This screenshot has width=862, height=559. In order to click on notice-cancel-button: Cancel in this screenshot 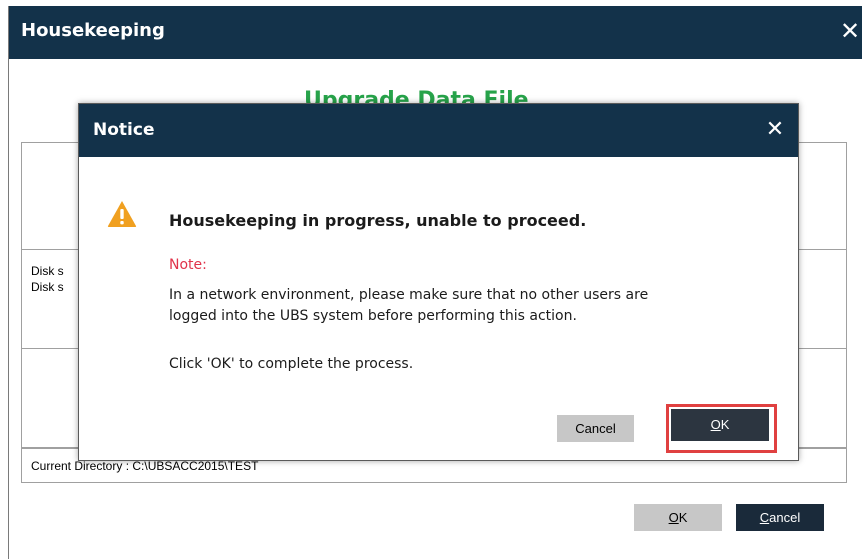, I will do `click(595, 428)`.